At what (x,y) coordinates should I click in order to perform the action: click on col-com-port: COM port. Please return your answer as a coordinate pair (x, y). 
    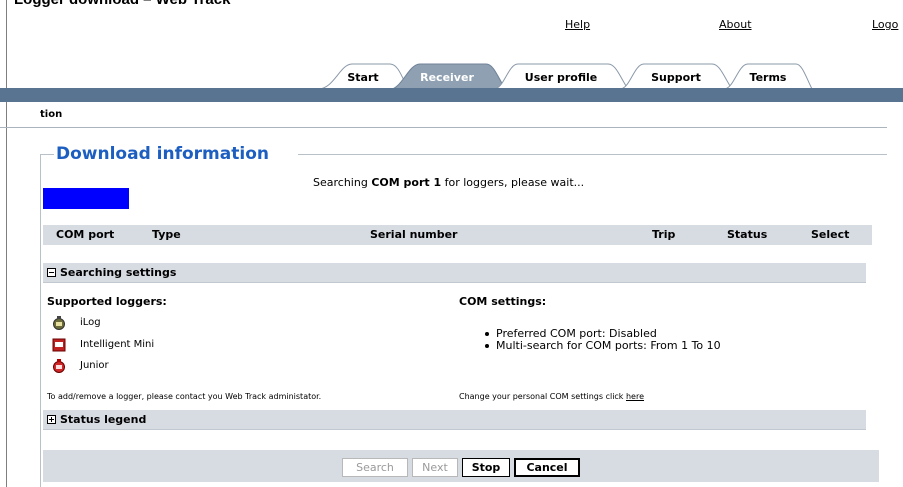
    Looking at the image, I should click on (85, 234).